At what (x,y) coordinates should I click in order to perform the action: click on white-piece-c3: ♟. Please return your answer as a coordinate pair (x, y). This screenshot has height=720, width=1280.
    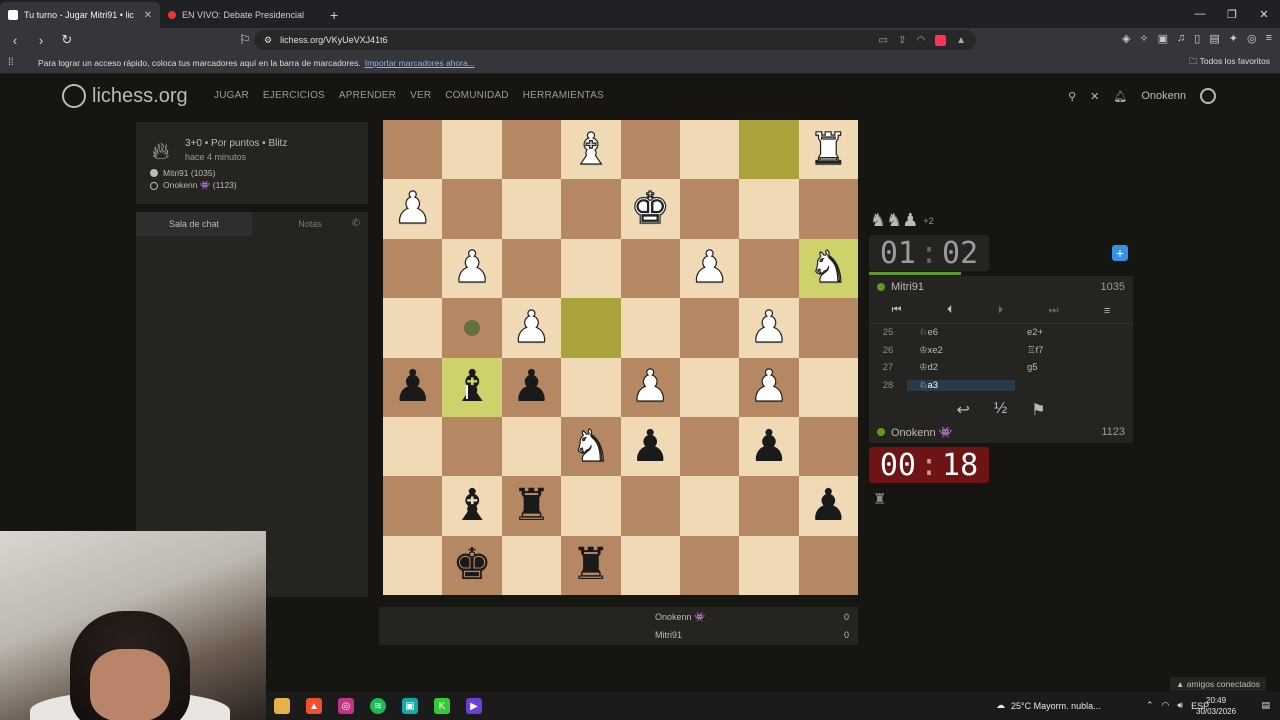
    Looking at the image, I should click on (709, 267).